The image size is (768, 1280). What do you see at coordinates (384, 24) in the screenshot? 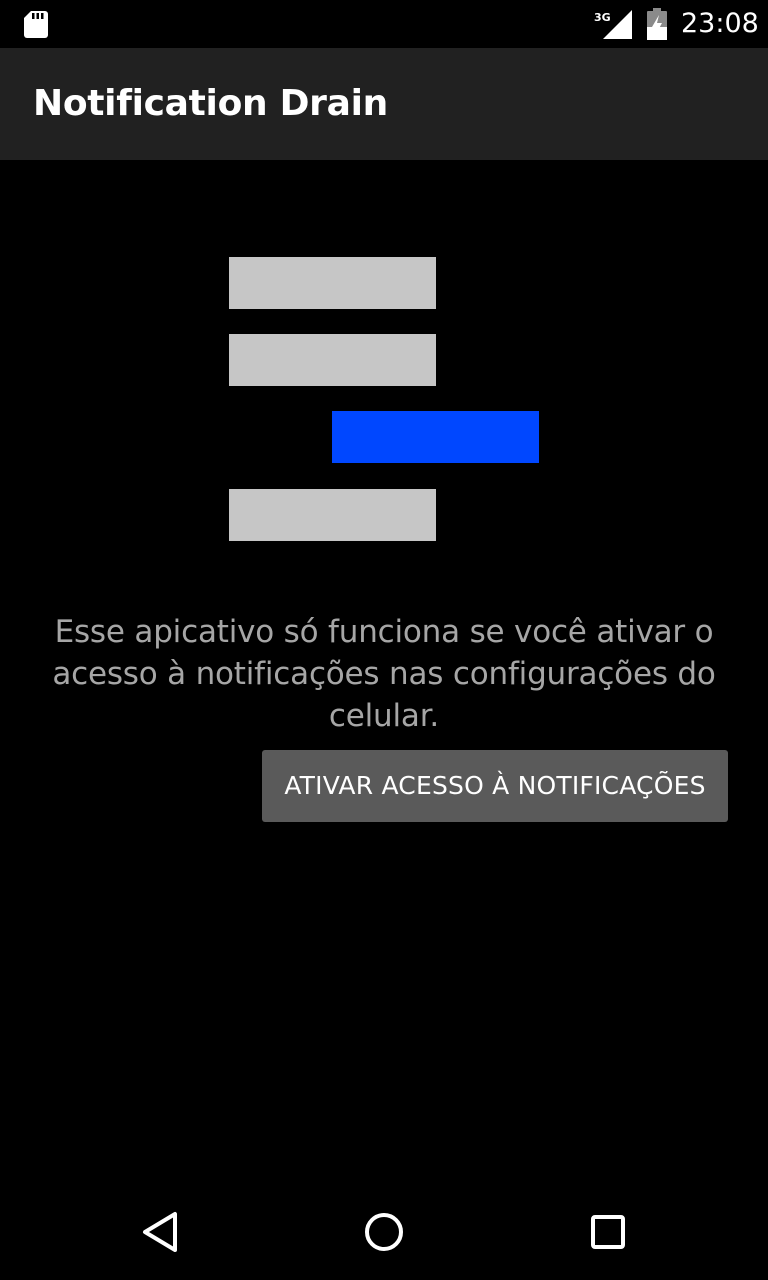
I see `status-bar: 3G 23:08` at bounding box center [384, 24].